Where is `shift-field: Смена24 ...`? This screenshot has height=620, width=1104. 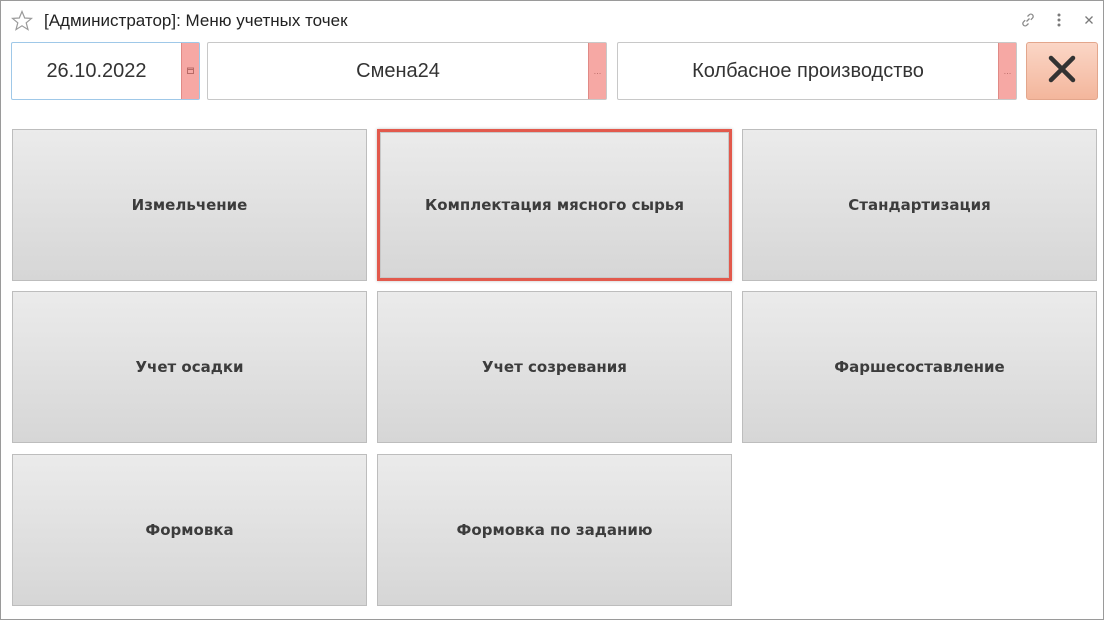
shift-field: Смена24 ... is located at coordinates (407, 71).